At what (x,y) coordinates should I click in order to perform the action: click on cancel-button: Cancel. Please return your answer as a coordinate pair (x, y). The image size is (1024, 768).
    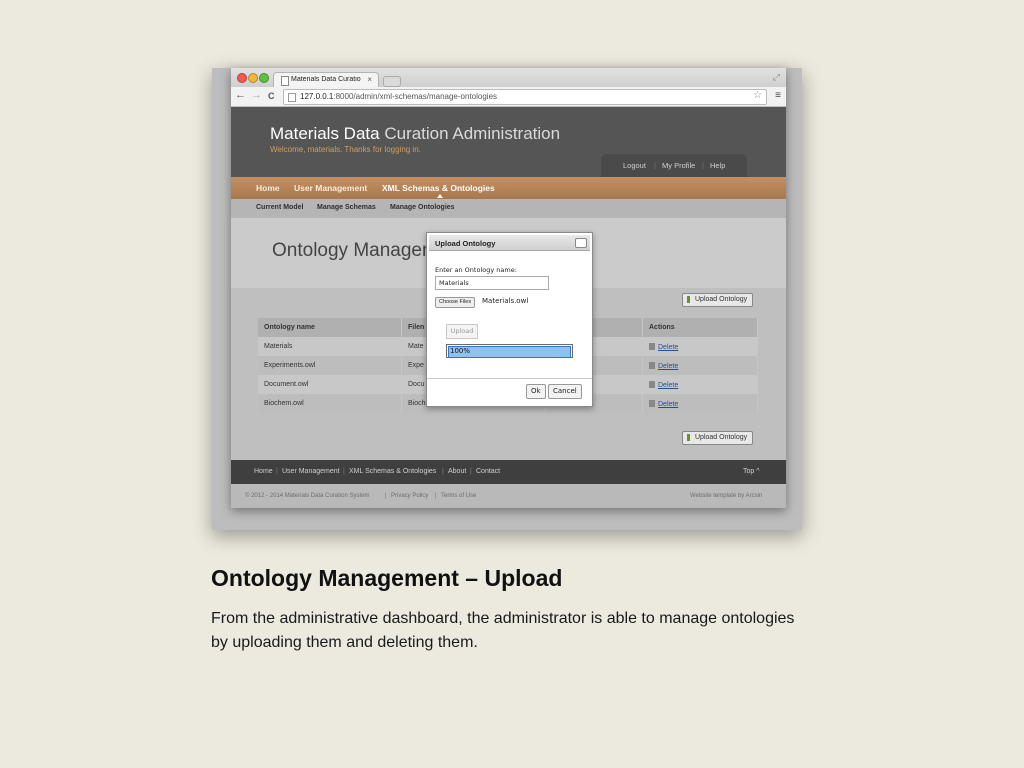
    Looking at the image, I should click on (565, 391).